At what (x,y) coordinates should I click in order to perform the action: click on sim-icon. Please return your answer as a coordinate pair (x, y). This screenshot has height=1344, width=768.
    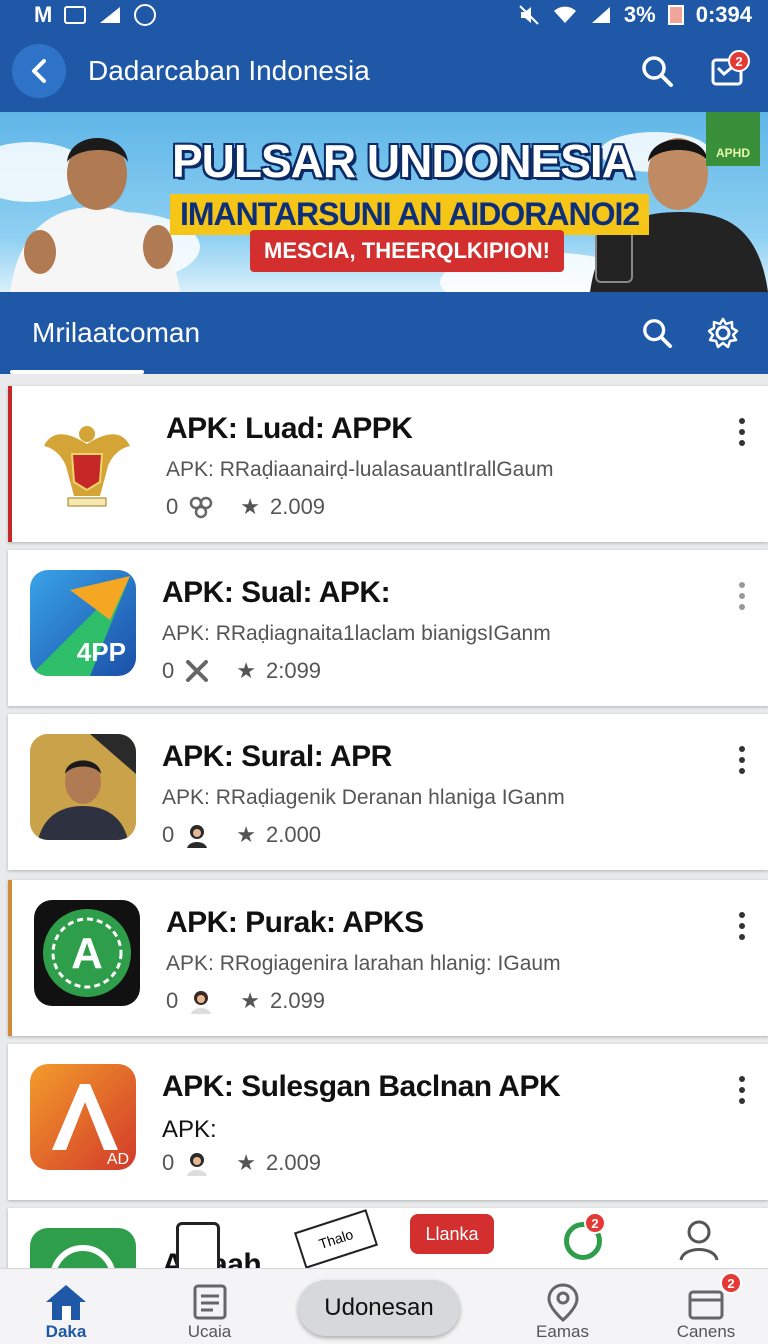
    Looking at the image, I should click on (75, 15).